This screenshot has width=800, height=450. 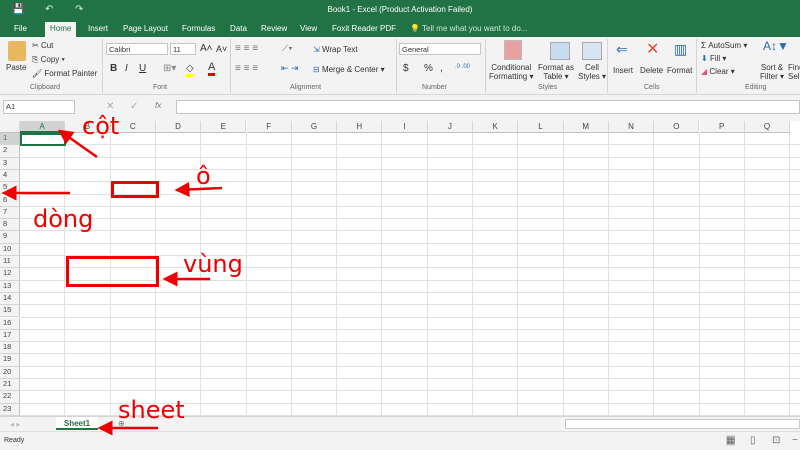 What do you see at coordinates (77, 144) in the screenshot?
I see `arrow-to-column` at bounding box center [77, 144].